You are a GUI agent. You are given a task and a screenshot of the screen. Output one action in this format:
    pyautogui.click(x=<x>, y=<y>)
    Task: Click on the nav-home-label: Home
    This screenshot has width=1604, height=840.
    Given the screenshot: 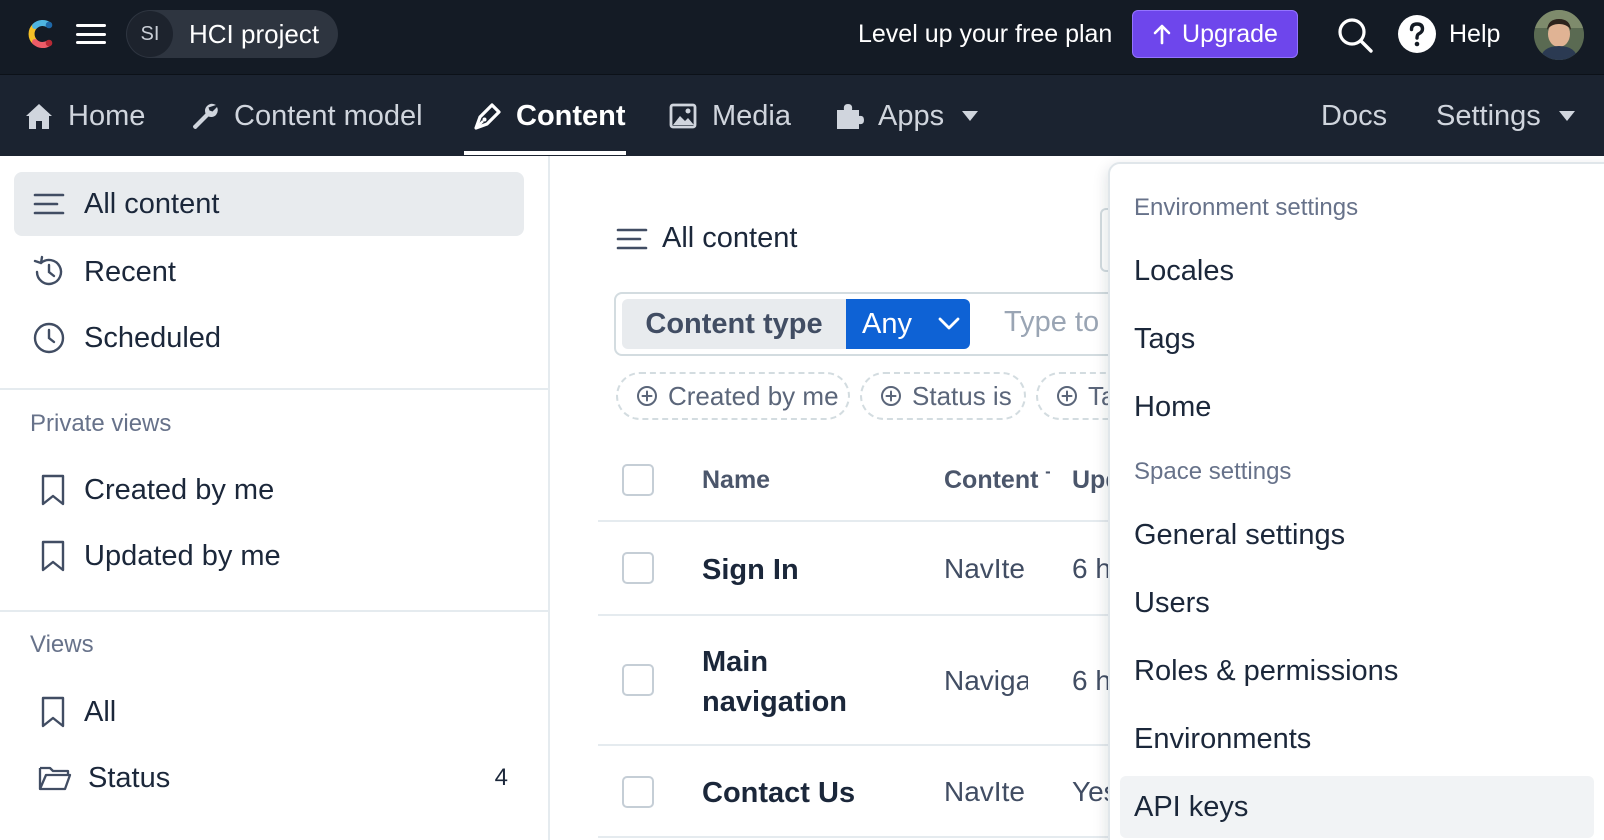 What is the action you would take?
    pyautogui.click(x=107, y=115)
    